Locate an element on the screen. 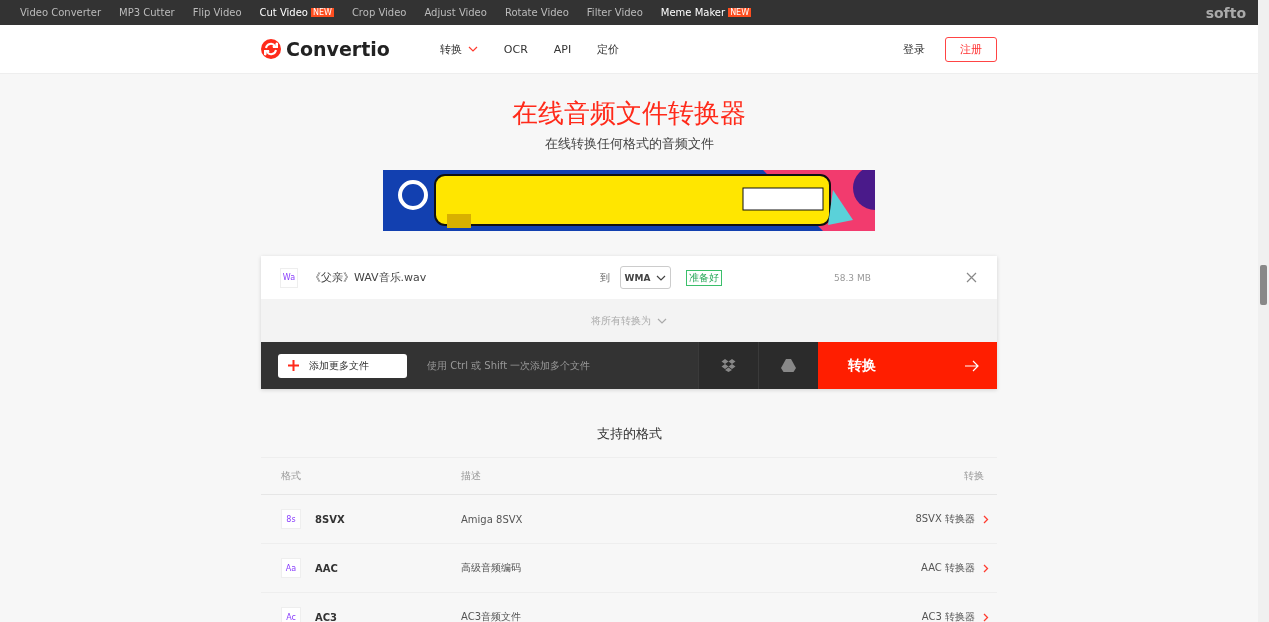 The image size is (1269, 622). file-name: 《父亲》WAV音乐.wav is located at coordinates (369, 277).